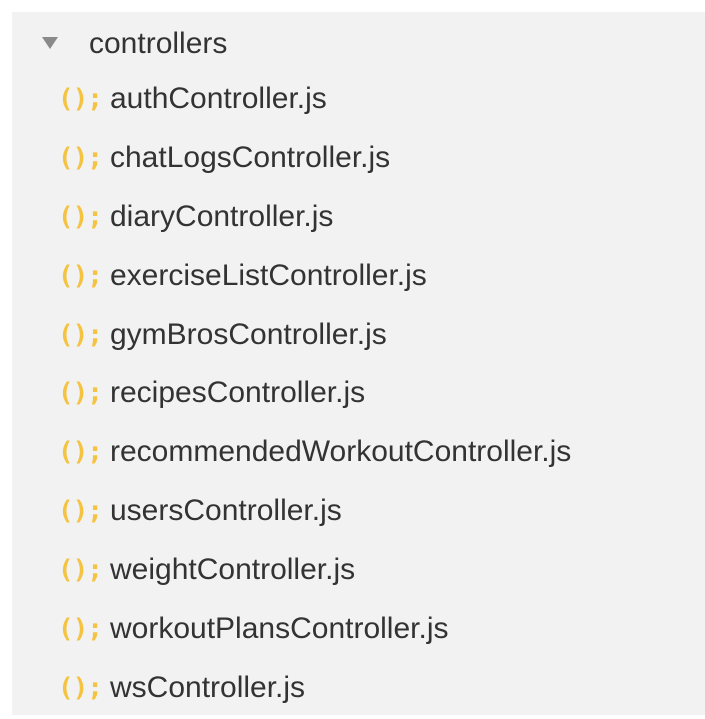 Image resolution: width=705 pixels, height=719 pixels. I want to click on file-item: (); wsController.js, so click(358, 689).